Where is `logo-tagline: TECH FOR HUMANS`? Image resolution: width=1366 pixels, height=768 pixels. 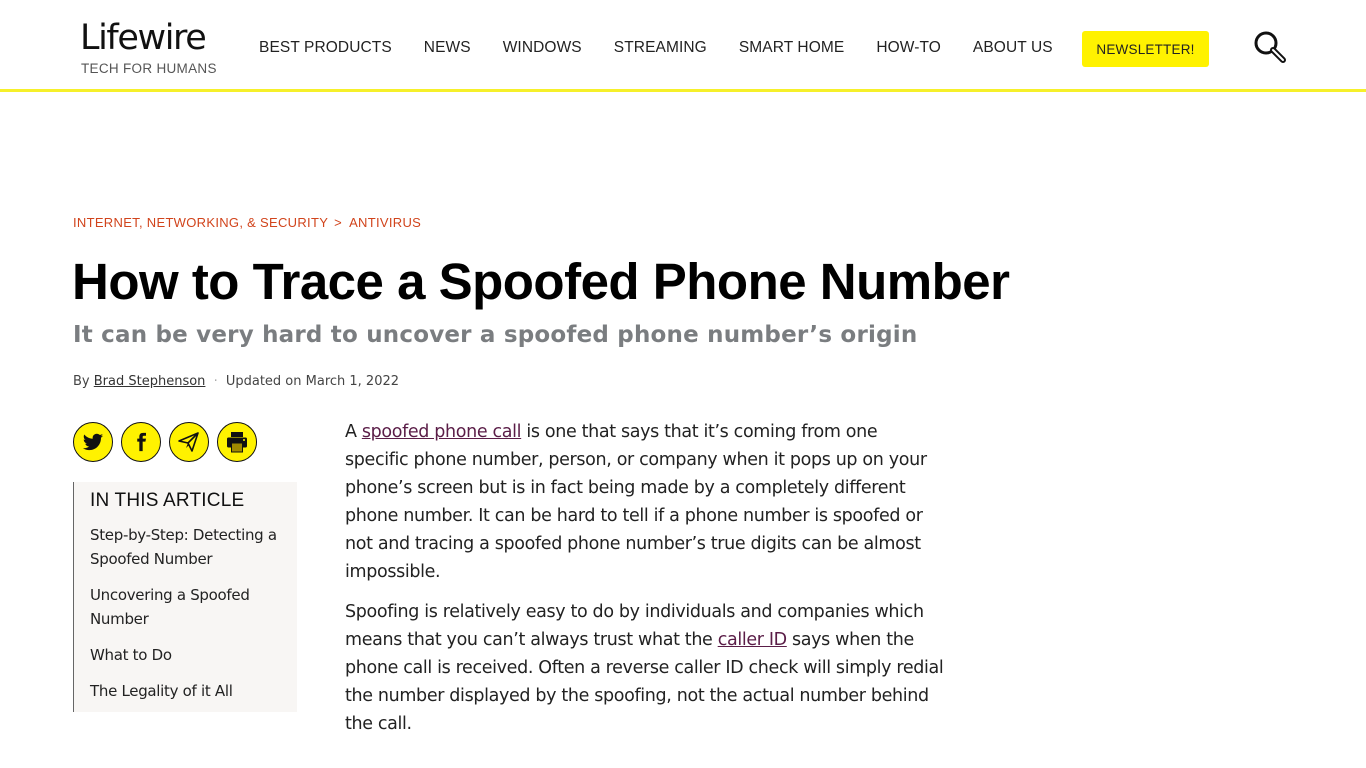
logo-tagline: TECH FOR HUMANS is located at coordinates (149, 68).